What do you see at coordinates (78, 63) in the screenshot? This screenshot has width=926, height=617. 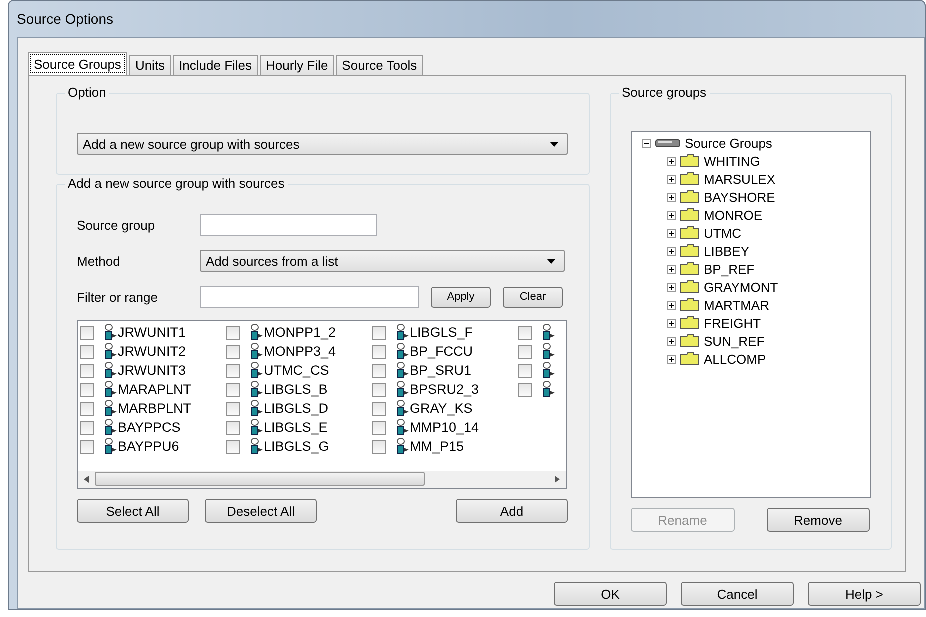 I see `tab: Source Groups` at bounding box center [78, 63].